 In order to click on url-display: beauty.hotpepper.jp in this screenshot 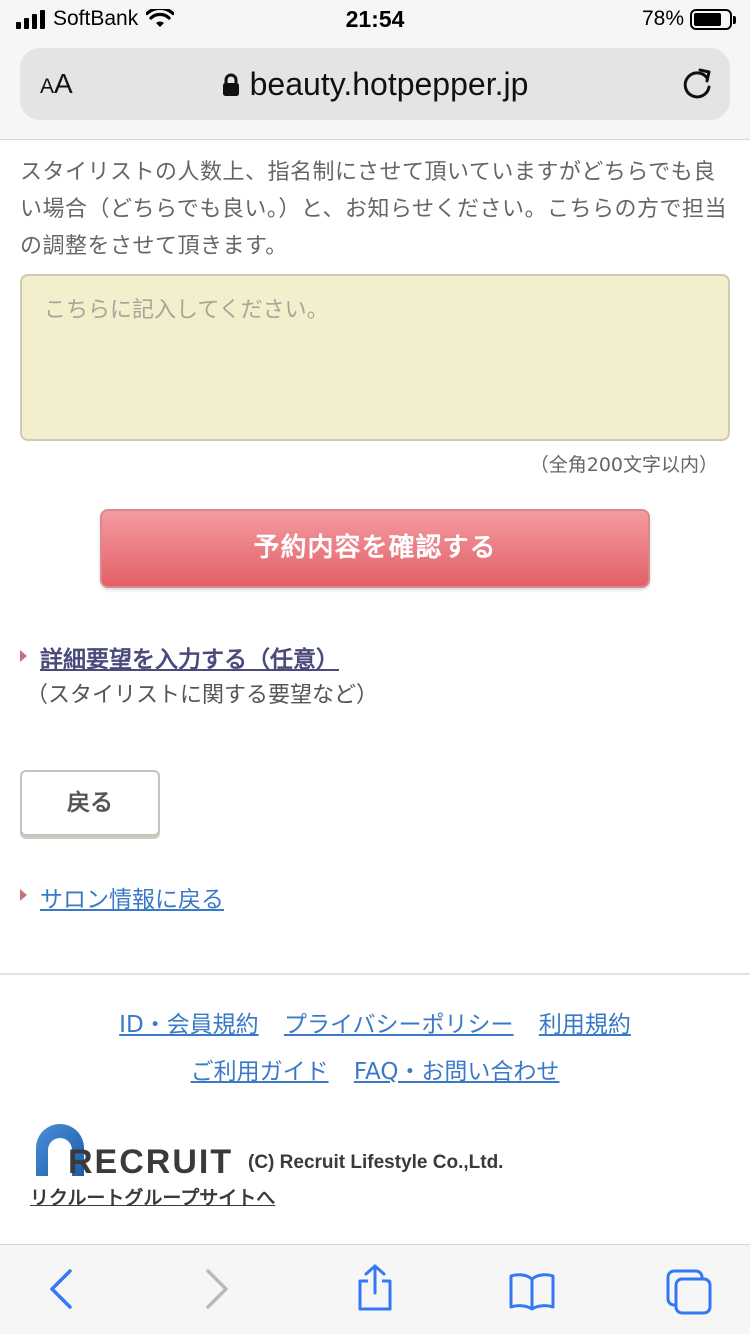, I will do `click(375, 84)`.